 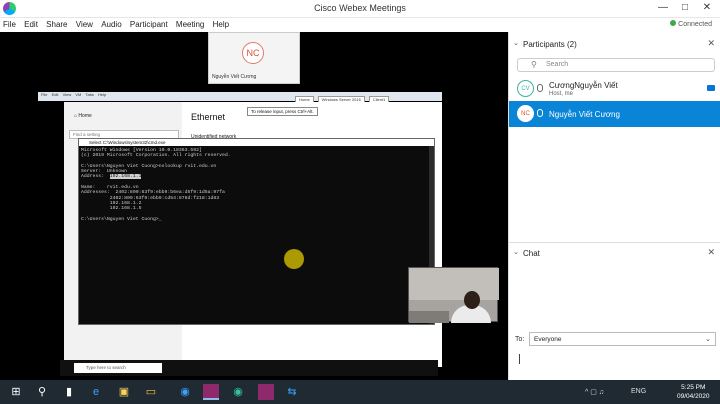 I want to click on menu-help: Help, so click(x=221, y=23).